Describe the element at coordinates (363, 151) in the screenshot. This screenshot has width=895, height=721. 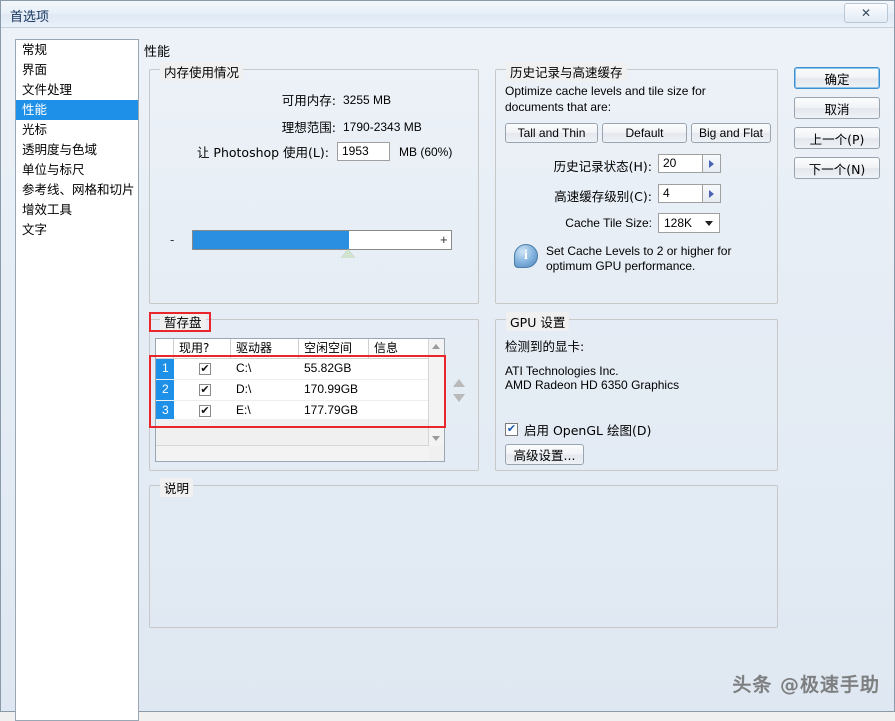
I see `let-photoshop-use-input: 1953` at that location.